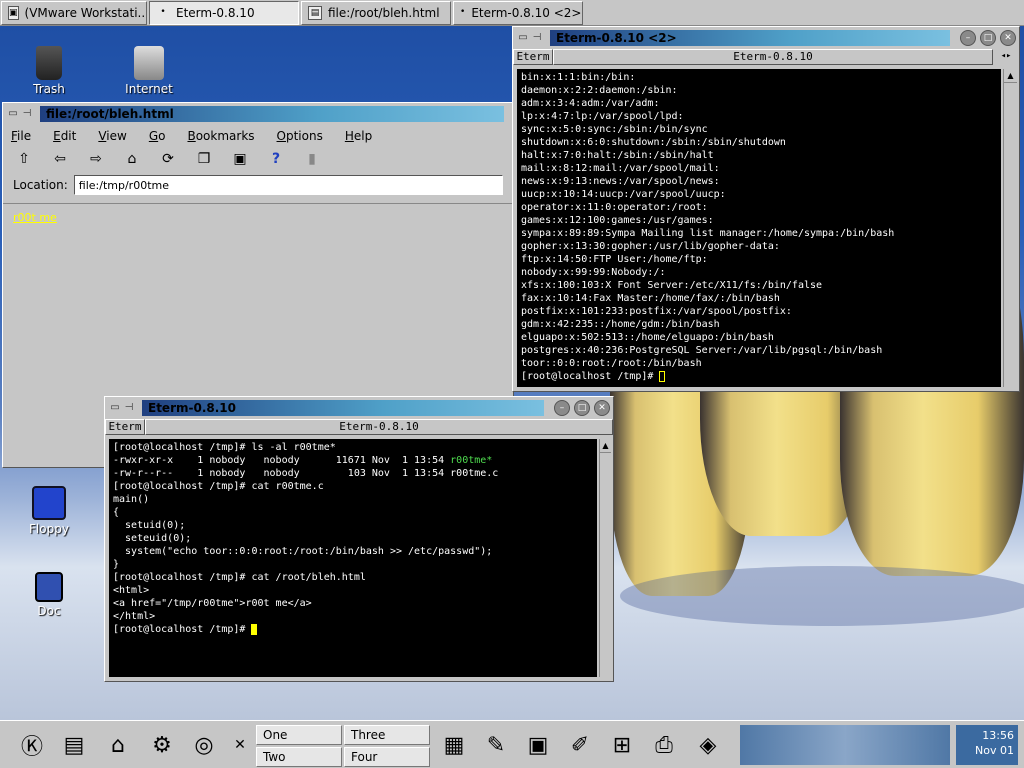 The height and width of the screenshot is (768, 1024). What do you see at coordinates (496, 745) in the screenshot?
I see `editor-icon: ✎` at bounding box center [496, 745].